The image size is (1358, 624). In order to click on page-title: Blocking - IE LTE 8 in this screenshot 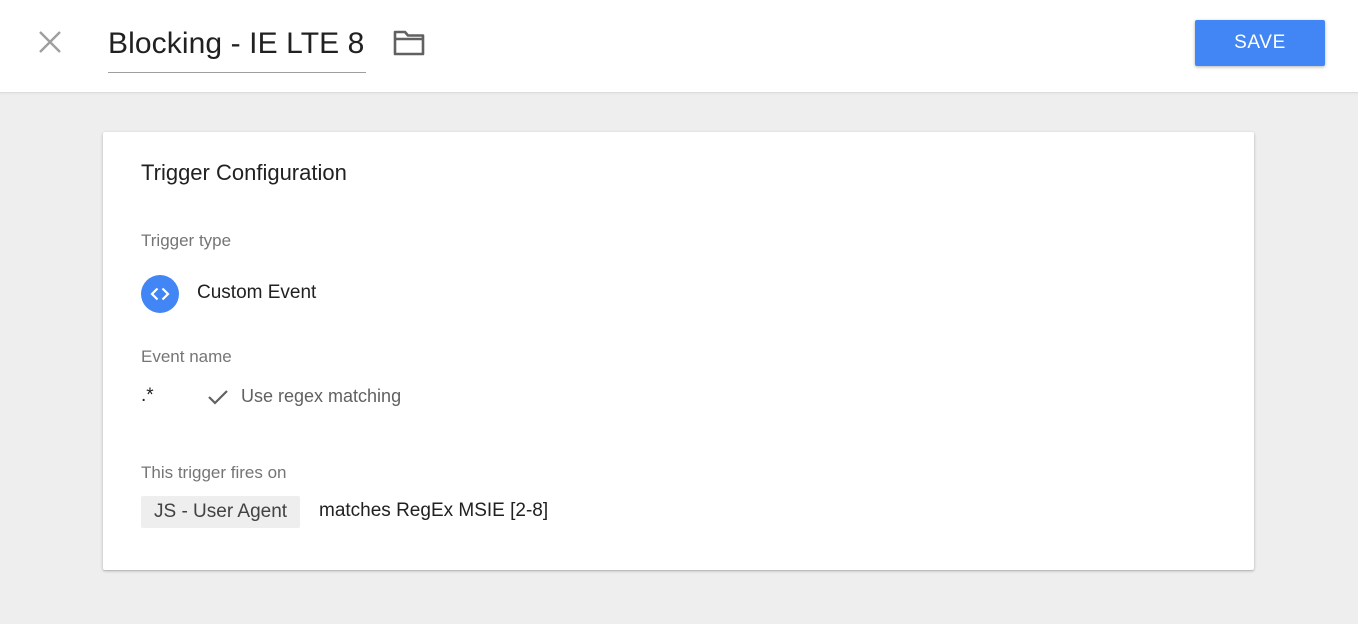, I will do `click(236, 43)`.